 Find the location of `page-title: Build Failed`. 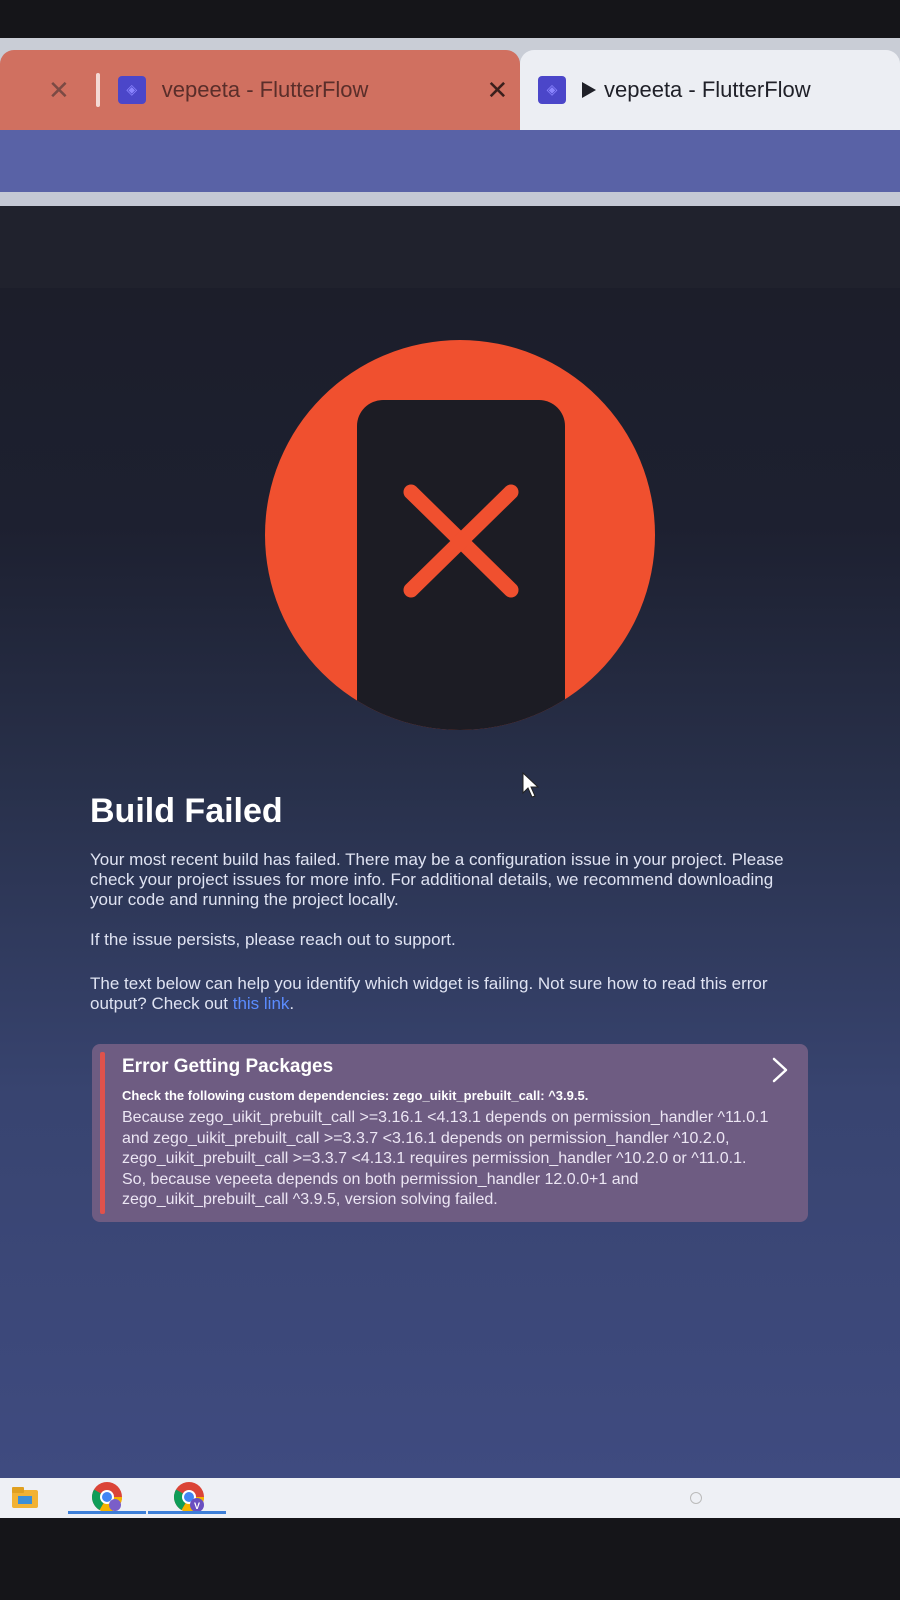

page-title: Build Failed is located at coordinates (186, 811).